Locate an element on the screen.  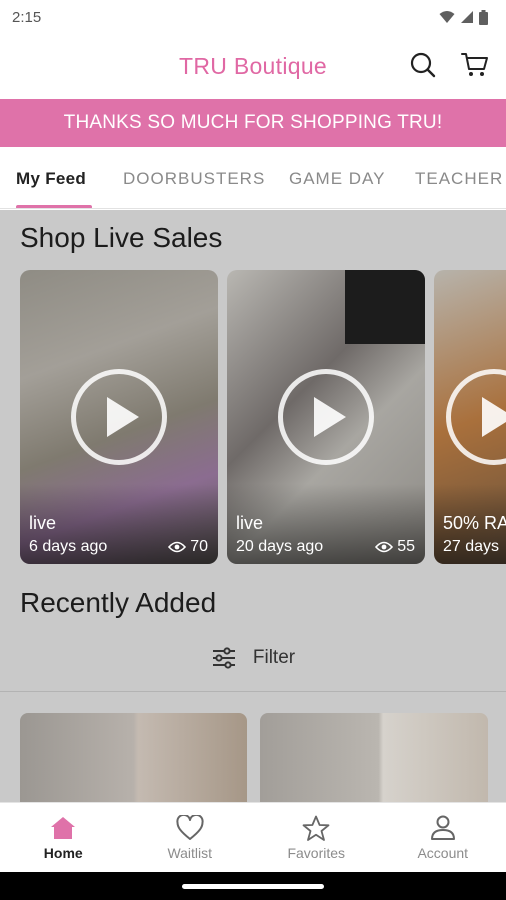
cart-icon is located at coordinates (475, 65).